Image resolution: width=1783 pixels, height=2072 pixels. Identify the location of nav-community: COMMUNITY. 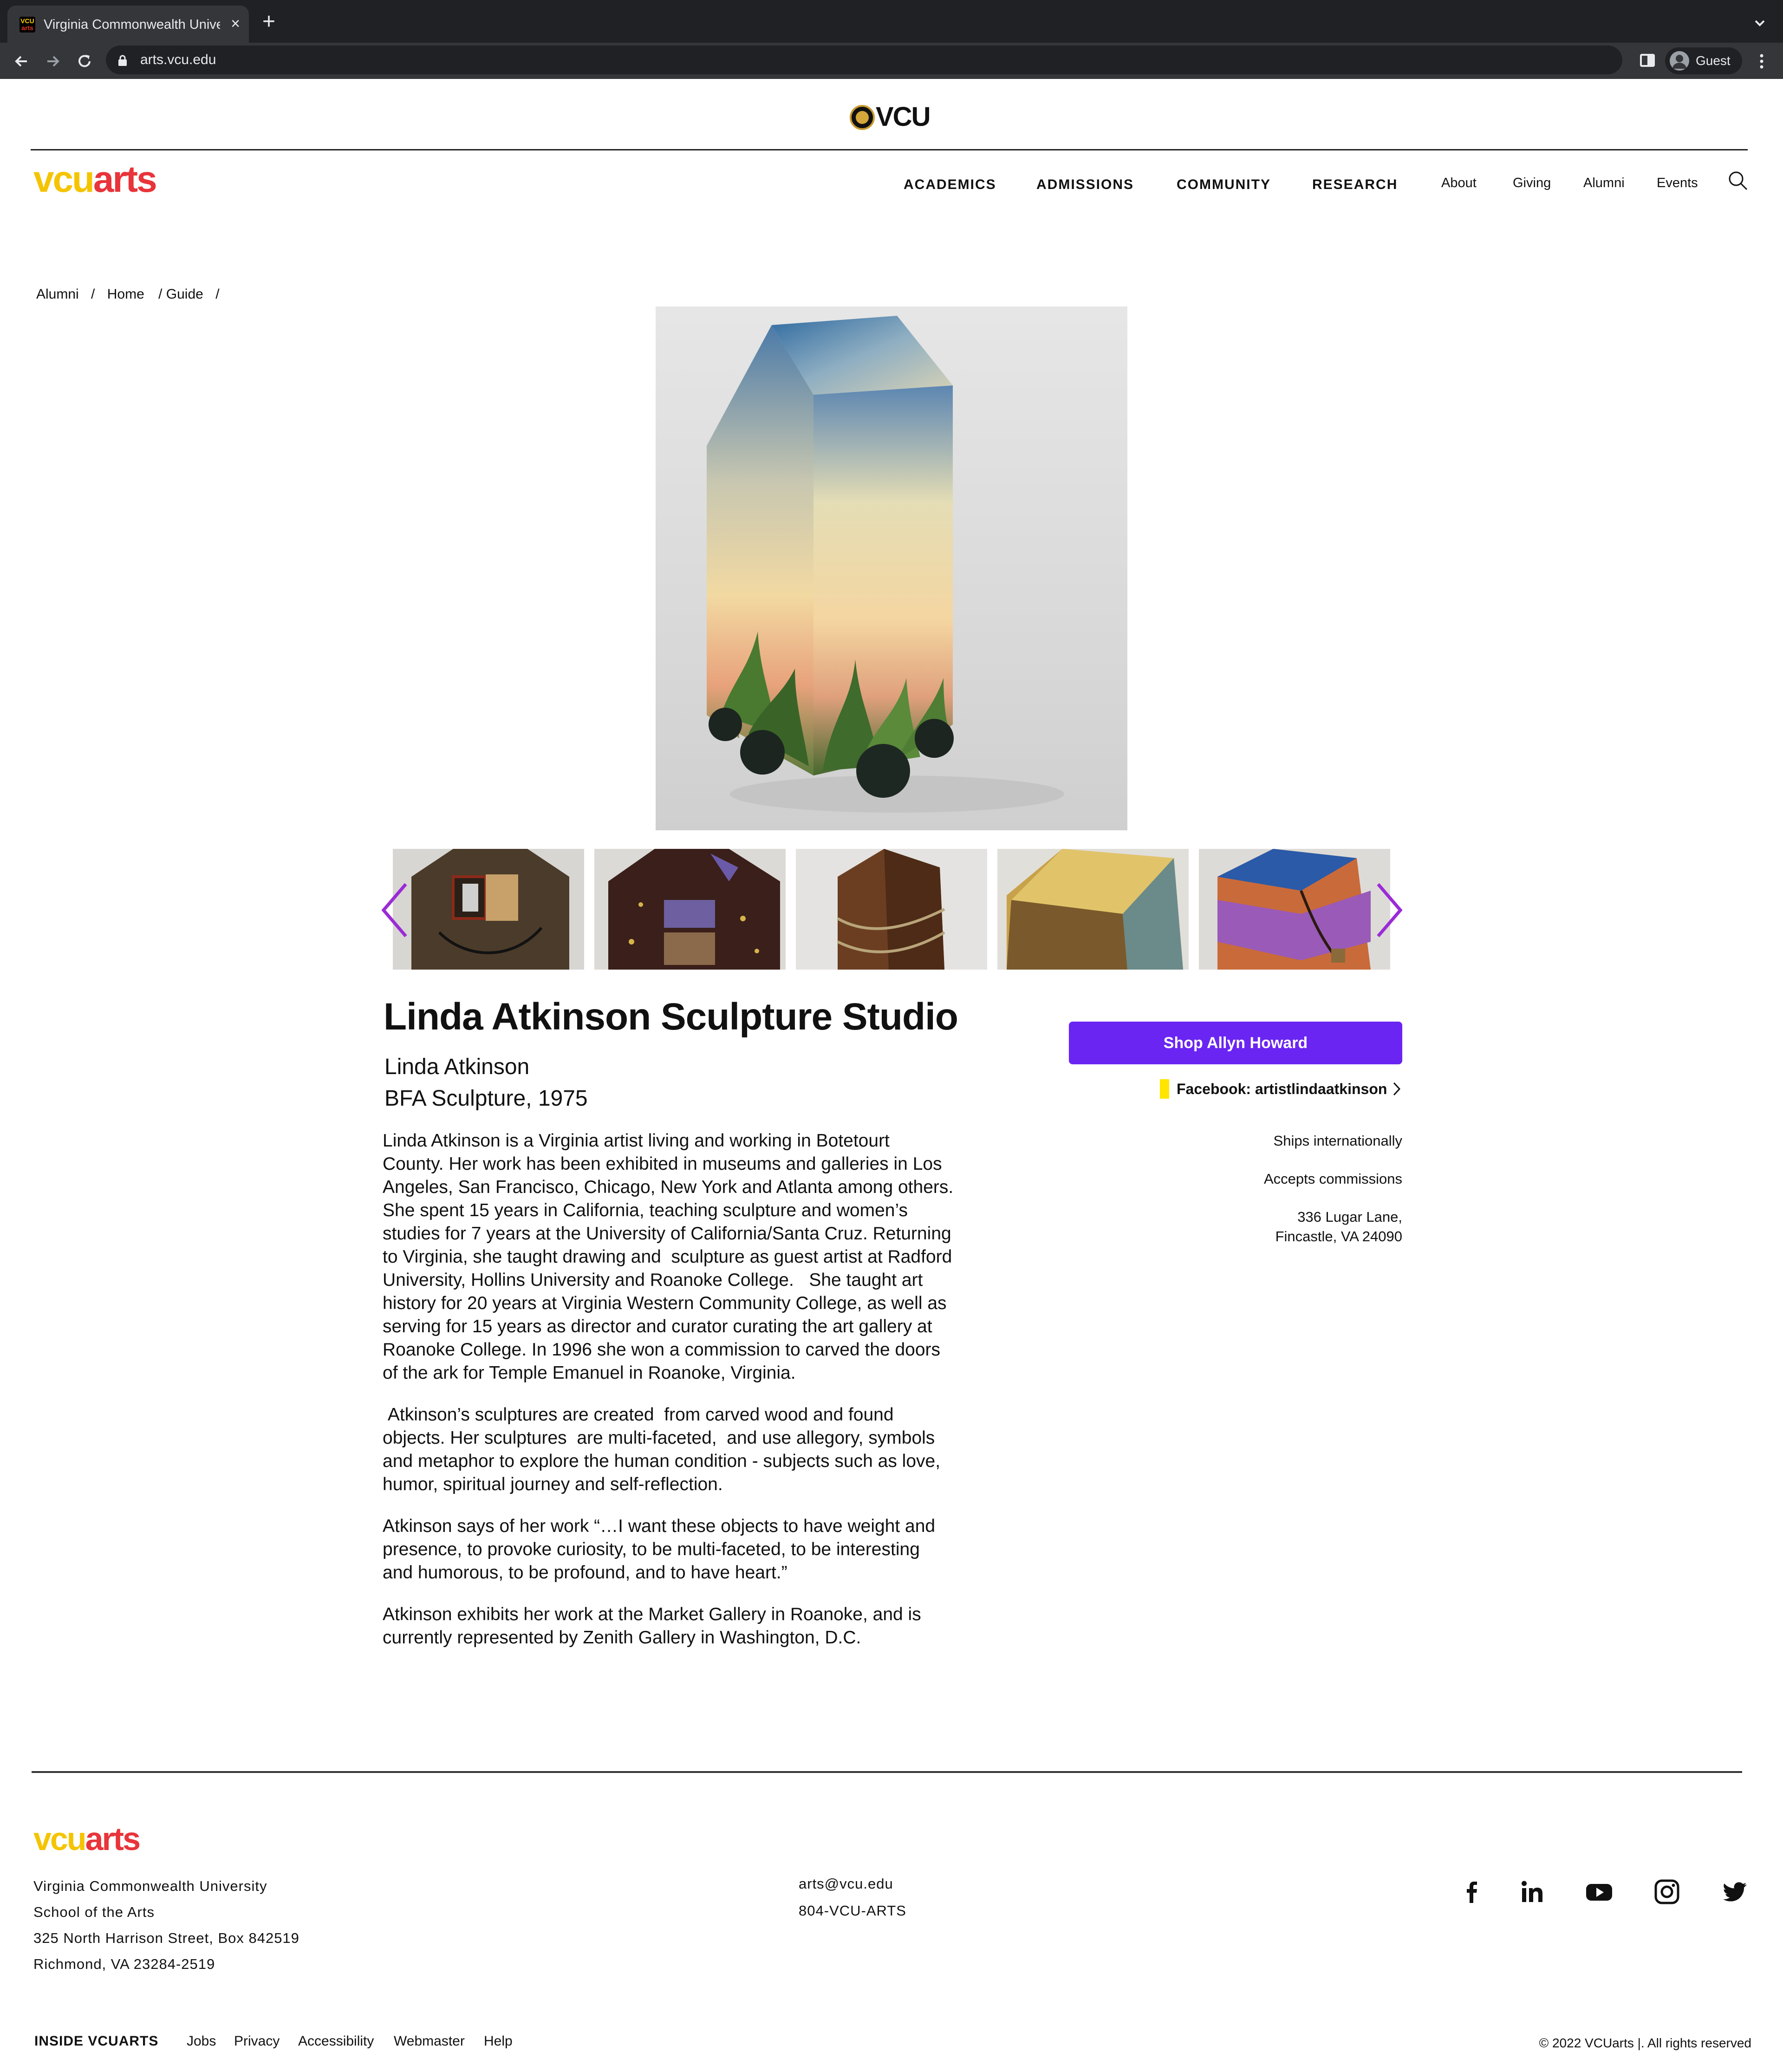
(1224, 185).